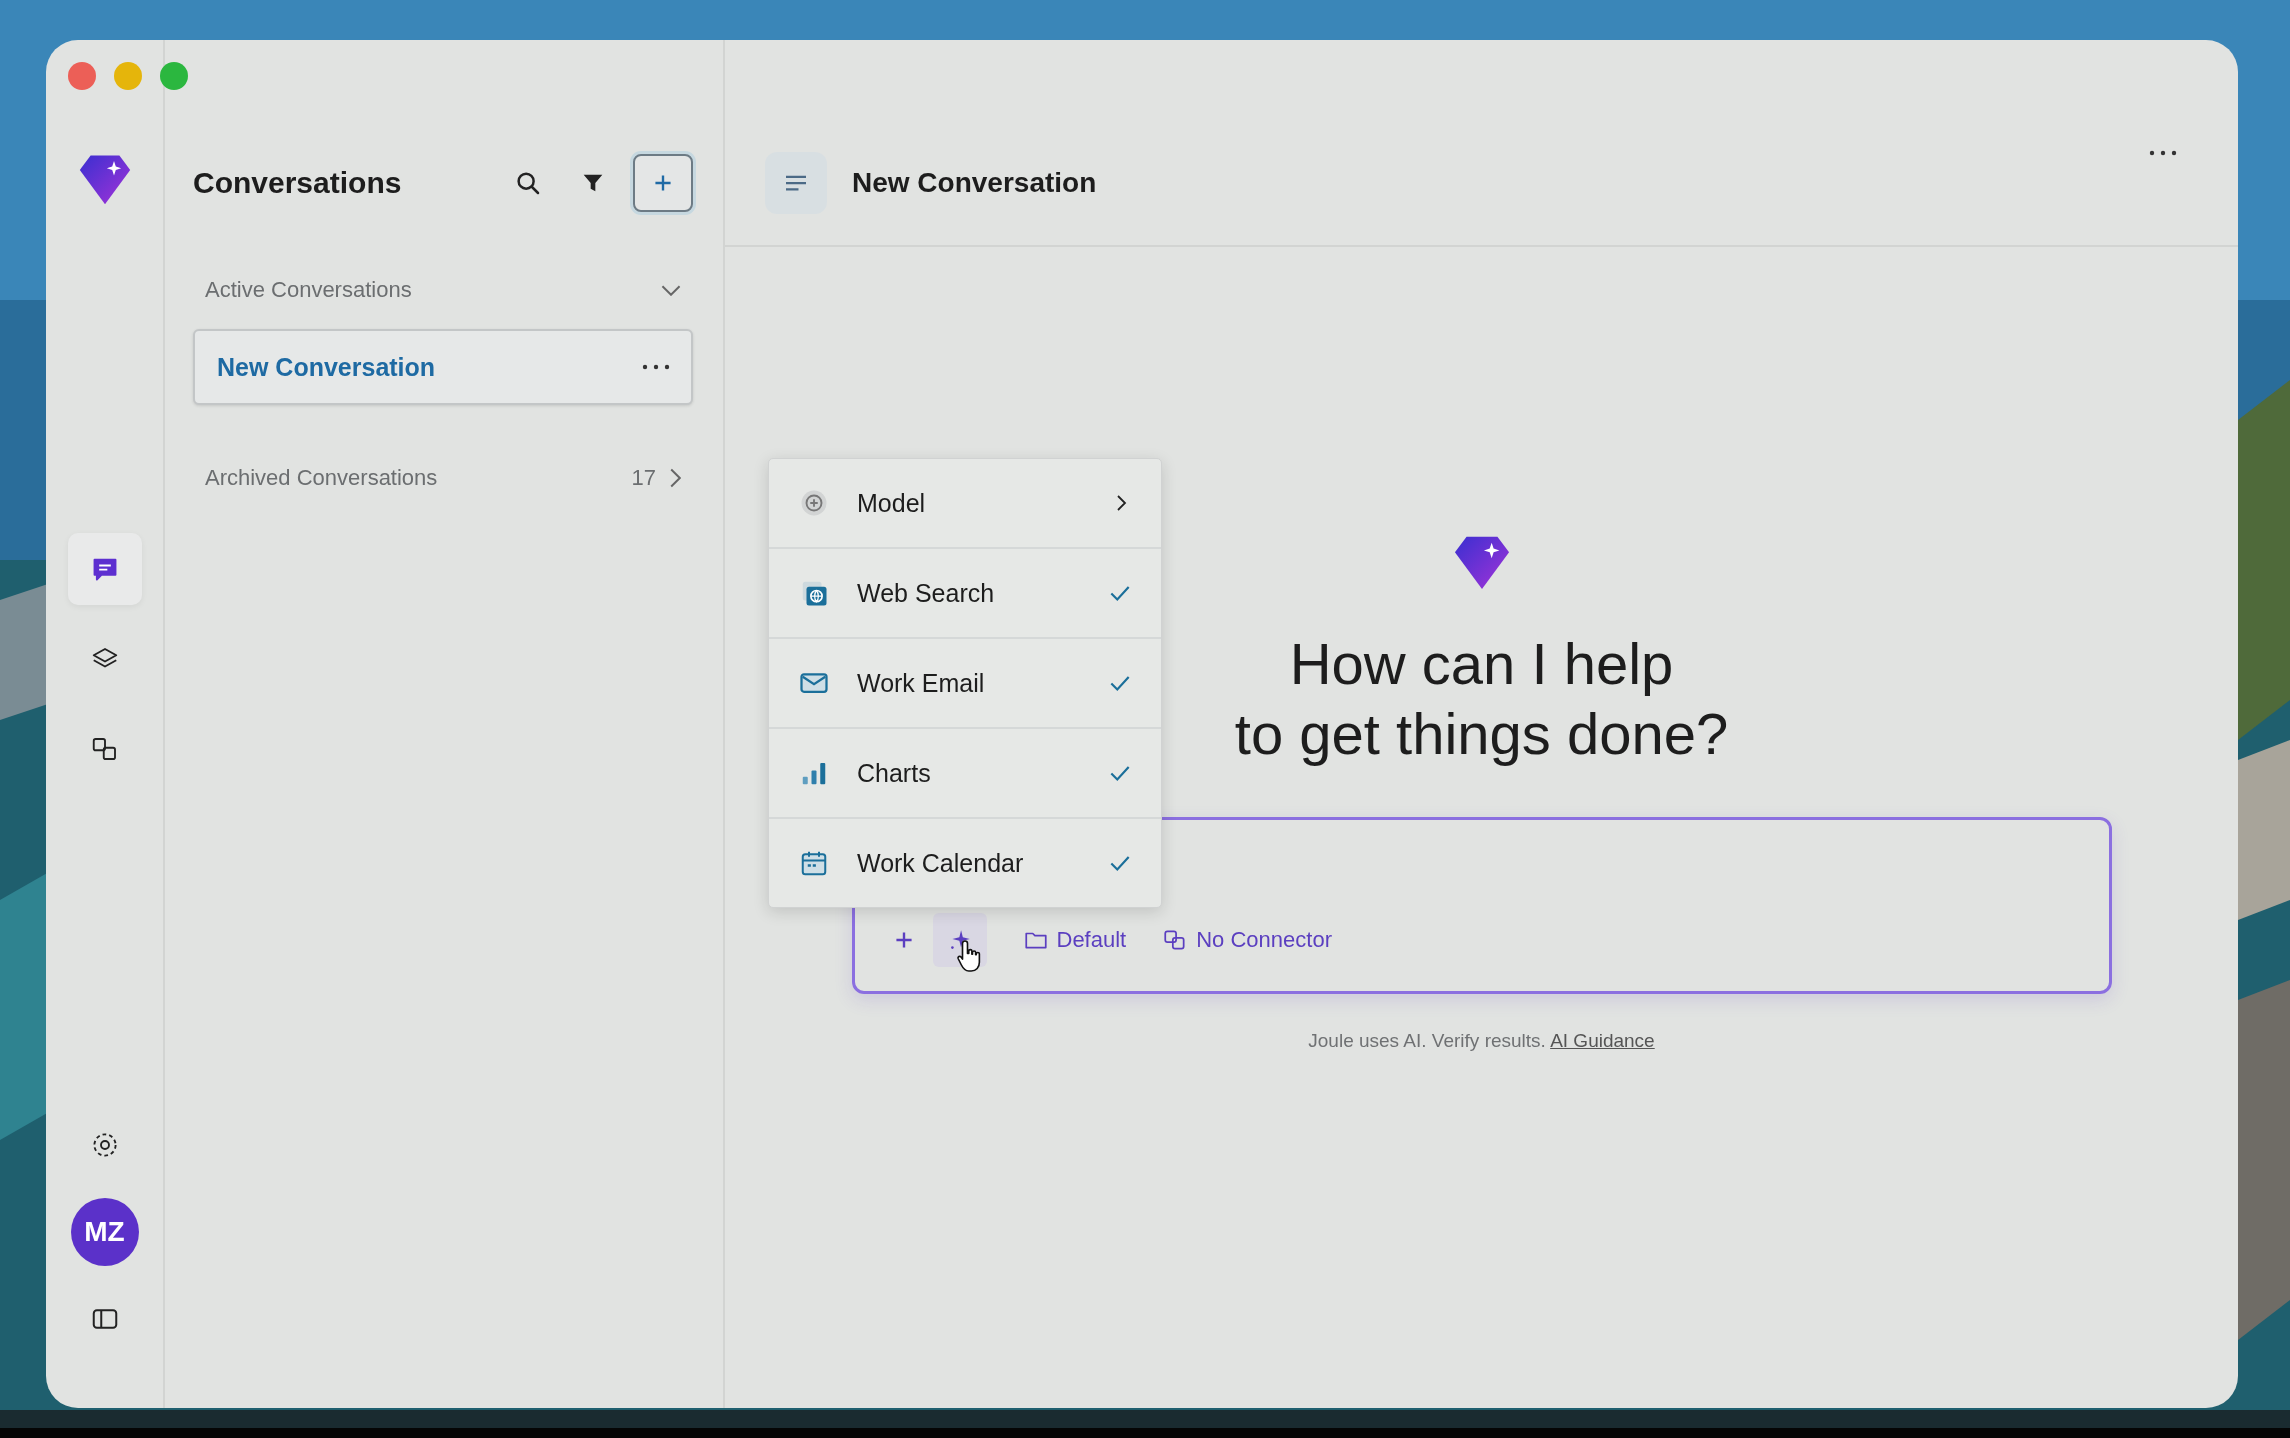 The image size is (2290, 1438). I want to click on add-circle-icon, so click(814, 503).